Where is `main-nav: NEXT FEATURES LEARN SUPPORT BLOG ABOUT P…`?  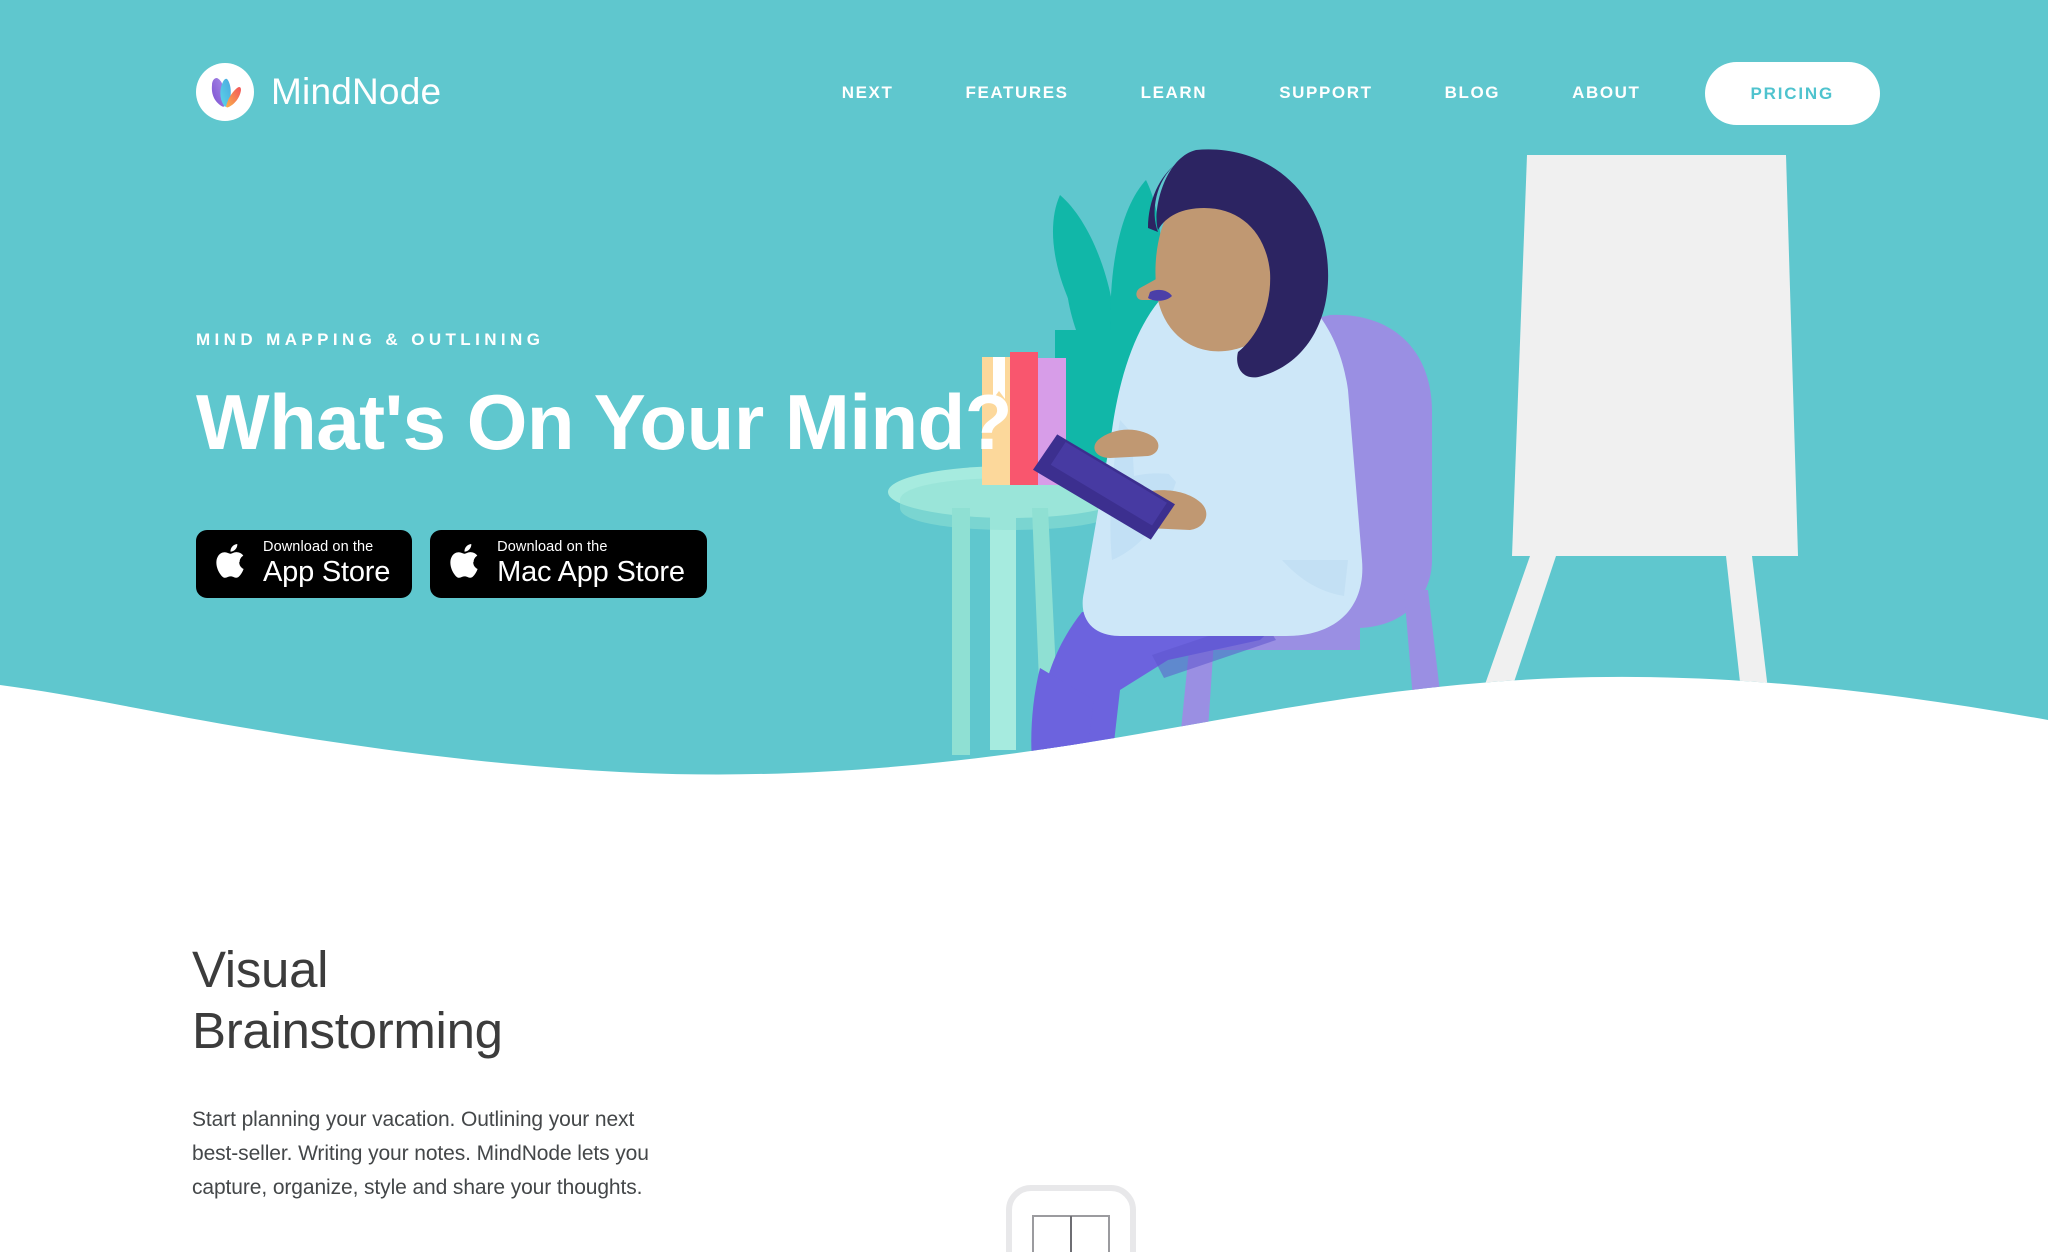 main-nav: NEXT FEATURES LEARN SUPPORT BLOG ABOUT P… is located at coordinates (1343, 93).